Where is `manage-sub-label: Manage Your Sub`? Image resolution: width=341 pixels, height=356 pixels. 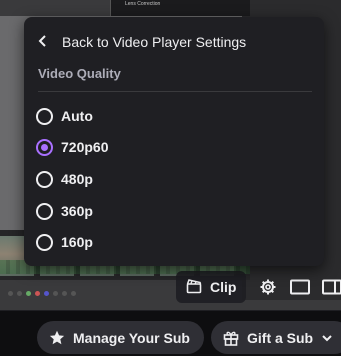 manage-sub-label: Manage Your Sub is located at coordinates (131, 337).